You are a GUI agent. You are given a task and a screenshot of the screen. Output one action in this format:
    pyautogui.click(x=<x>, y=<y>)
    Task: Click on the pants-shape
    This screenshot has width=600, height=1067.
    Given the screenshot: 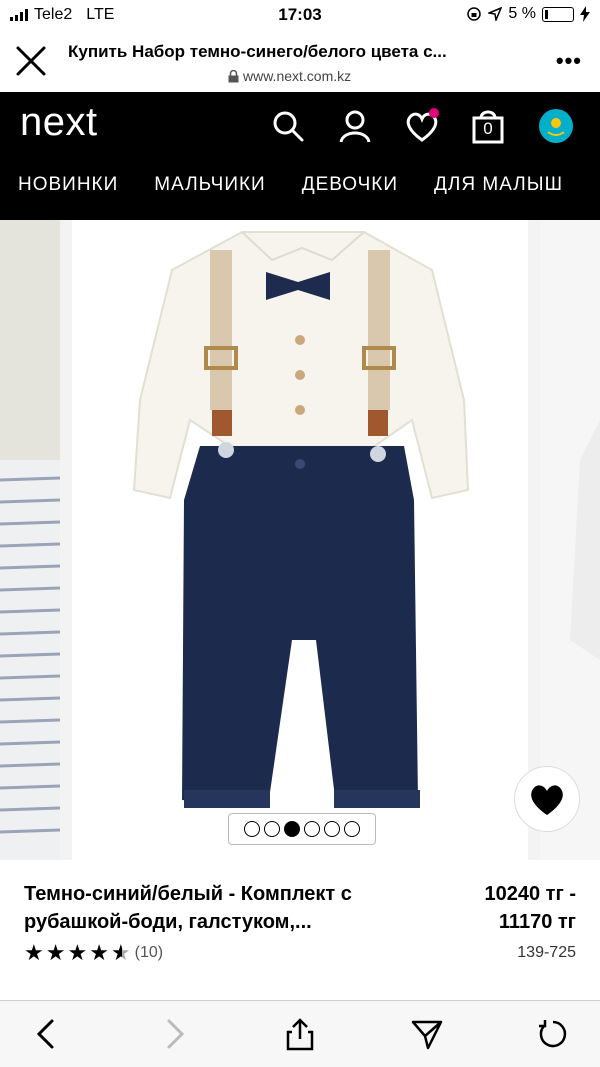 What is the action you would take?
    pyautogui.click(x=300, y=626)
    